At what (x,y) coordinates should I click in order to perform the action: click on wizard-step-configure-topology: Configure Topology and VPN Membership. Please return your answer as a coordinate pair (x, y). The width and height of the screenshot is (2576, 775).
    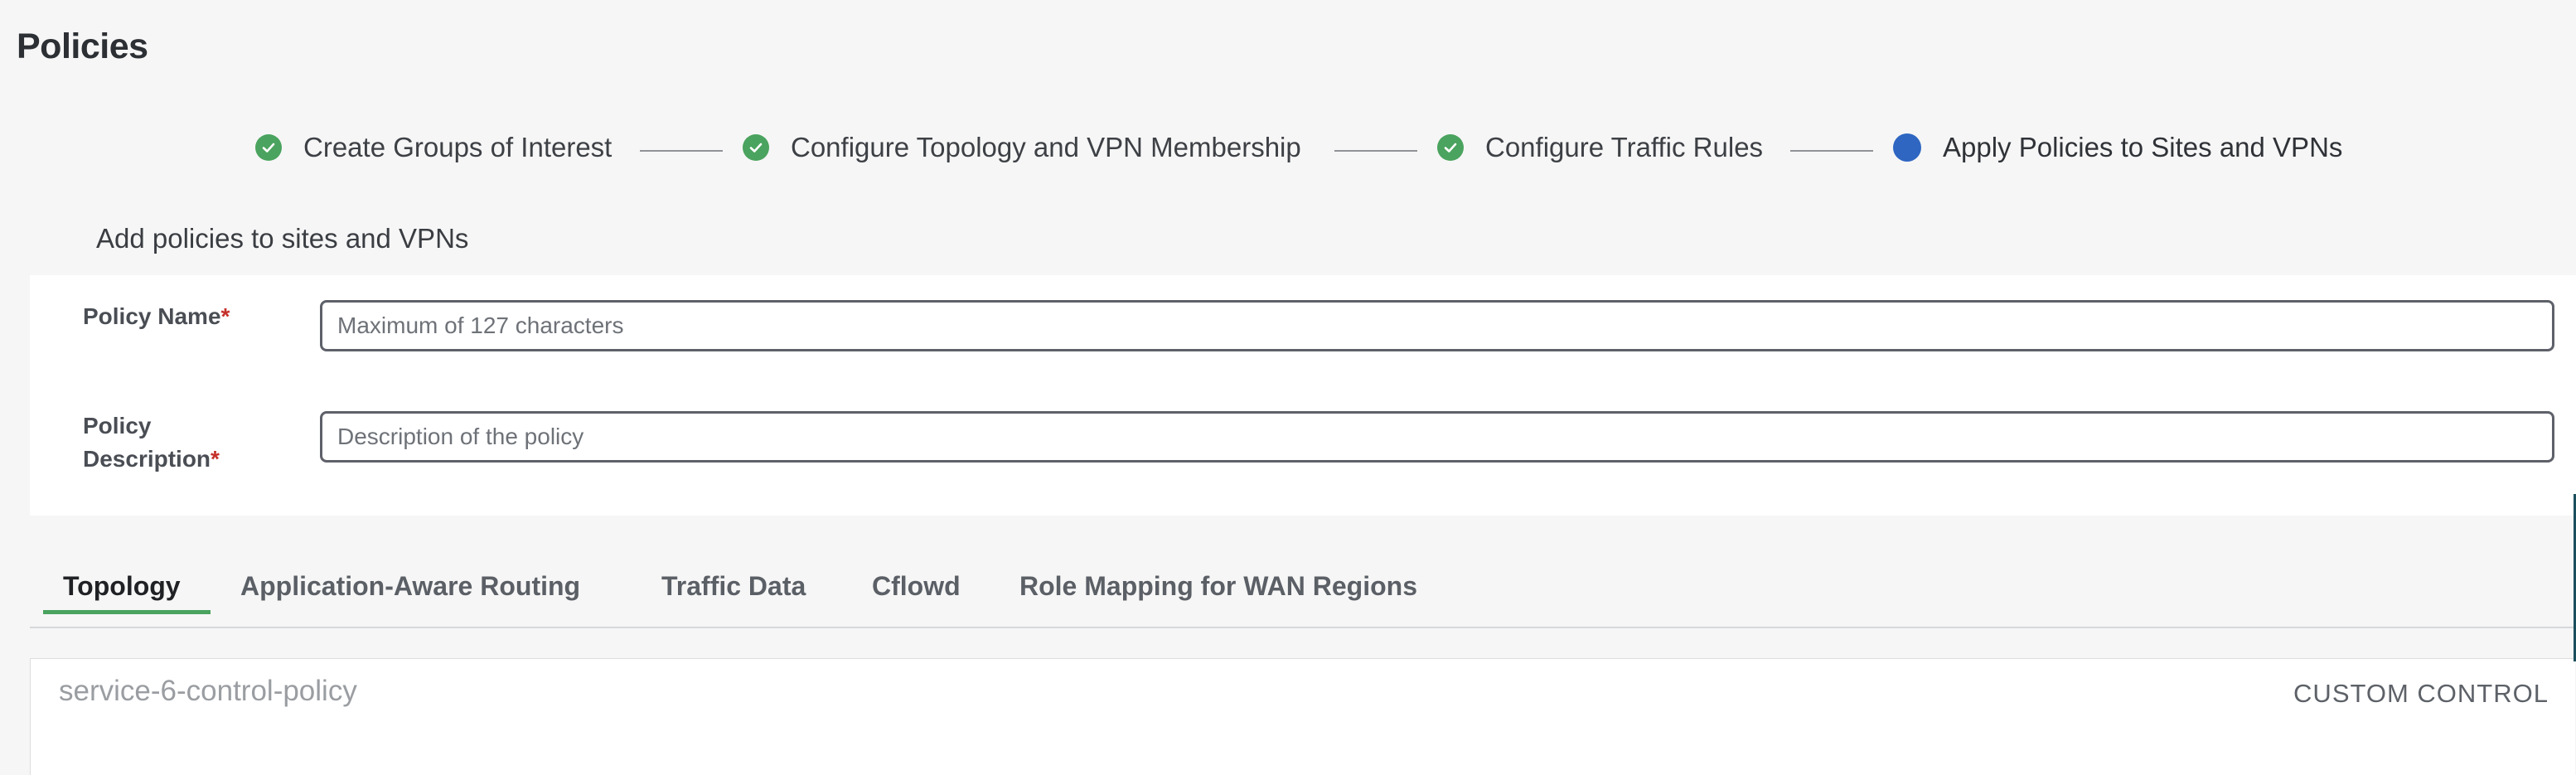
    Looking at the image, I should click on (1022, 147).